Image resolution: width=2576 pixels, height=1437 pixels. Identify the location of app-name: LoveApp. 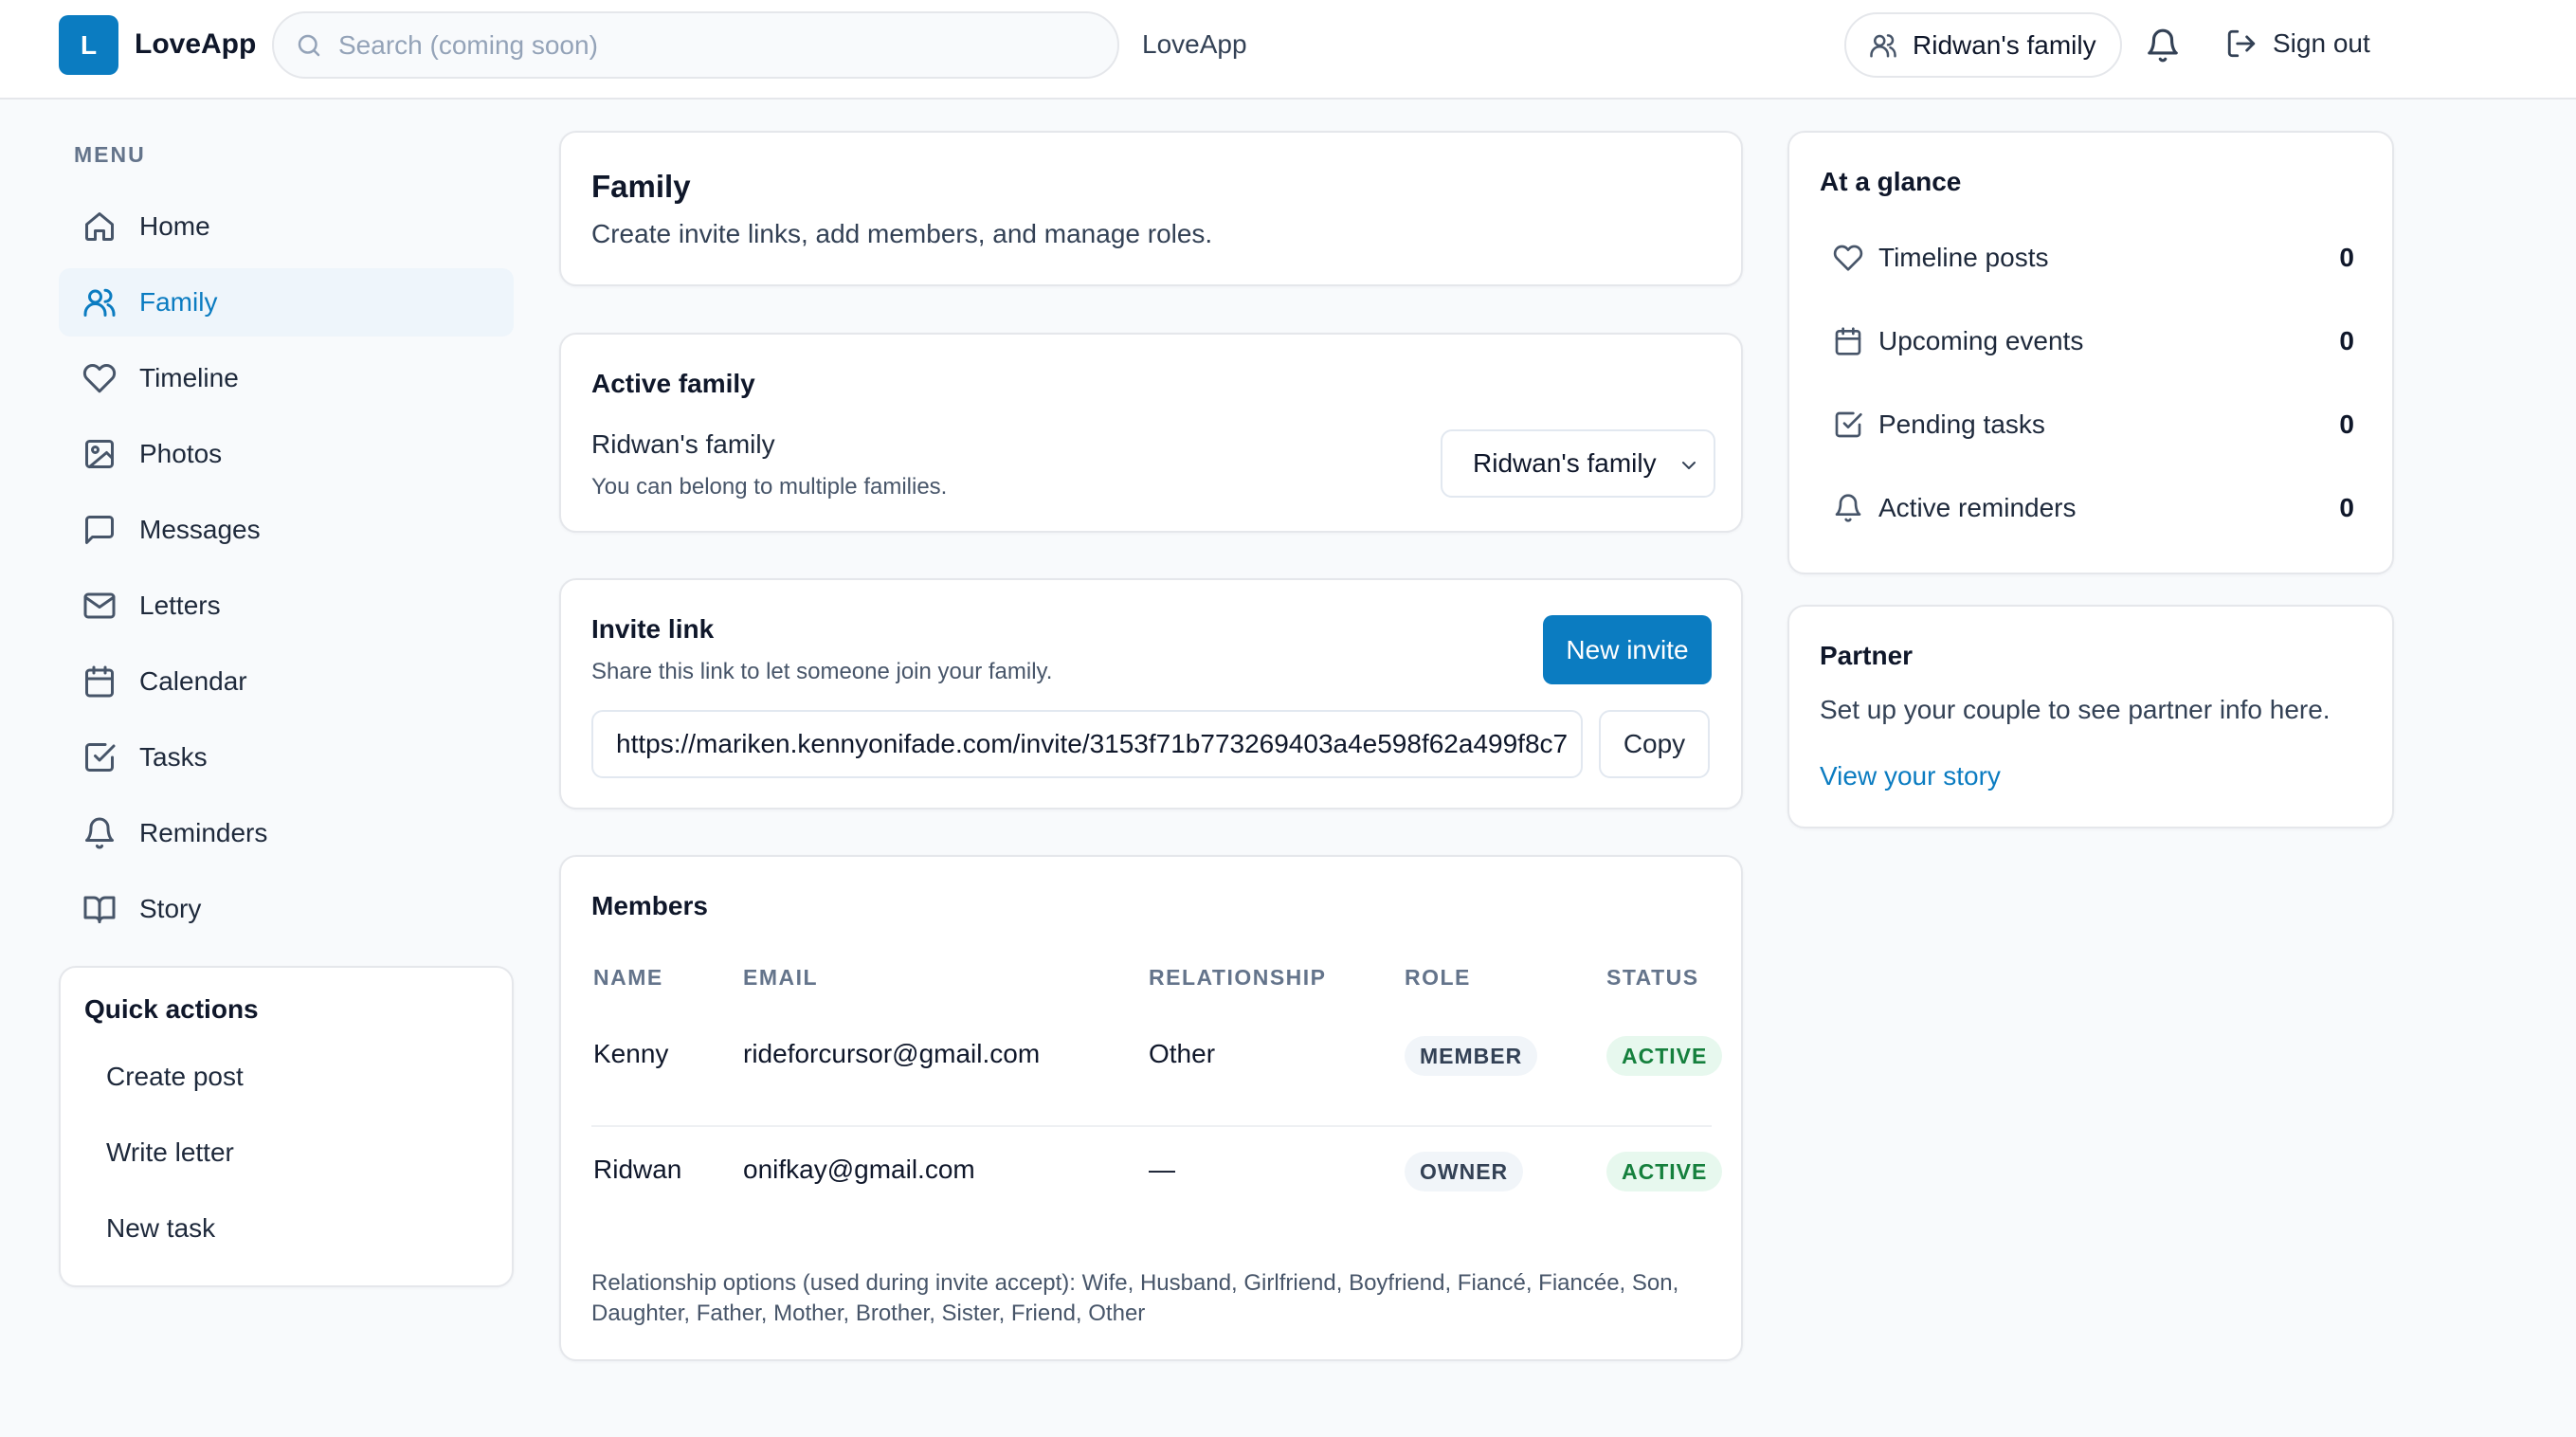
(195, 45).